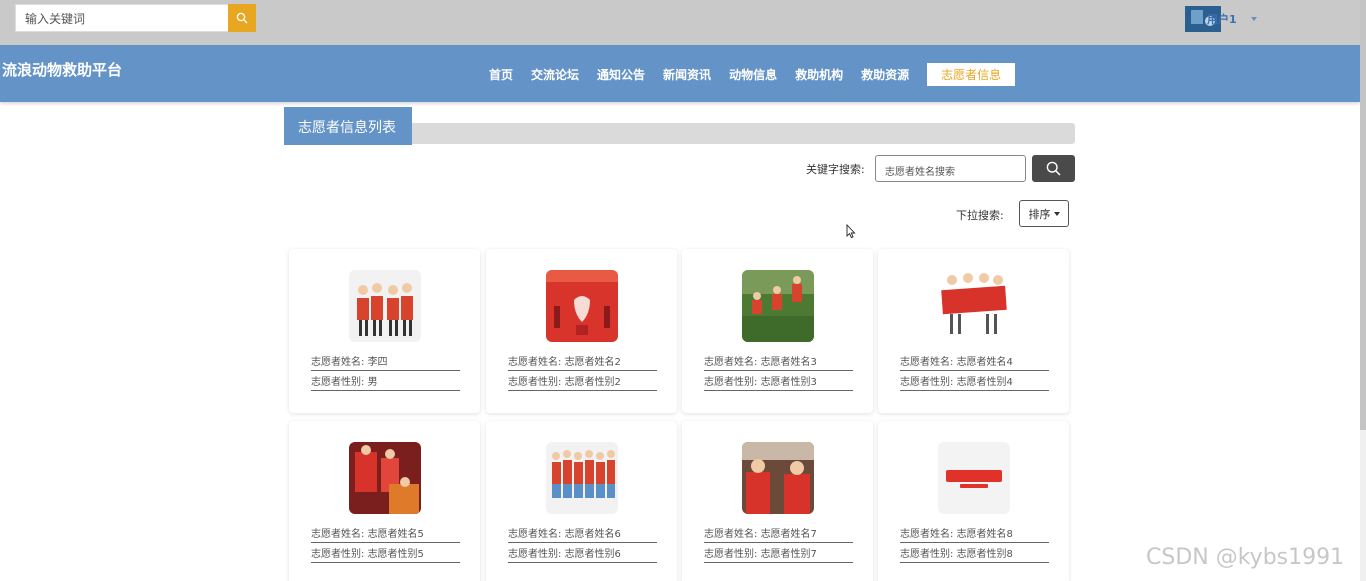  I want to click on caret-down-icon, so click(1056, 213).